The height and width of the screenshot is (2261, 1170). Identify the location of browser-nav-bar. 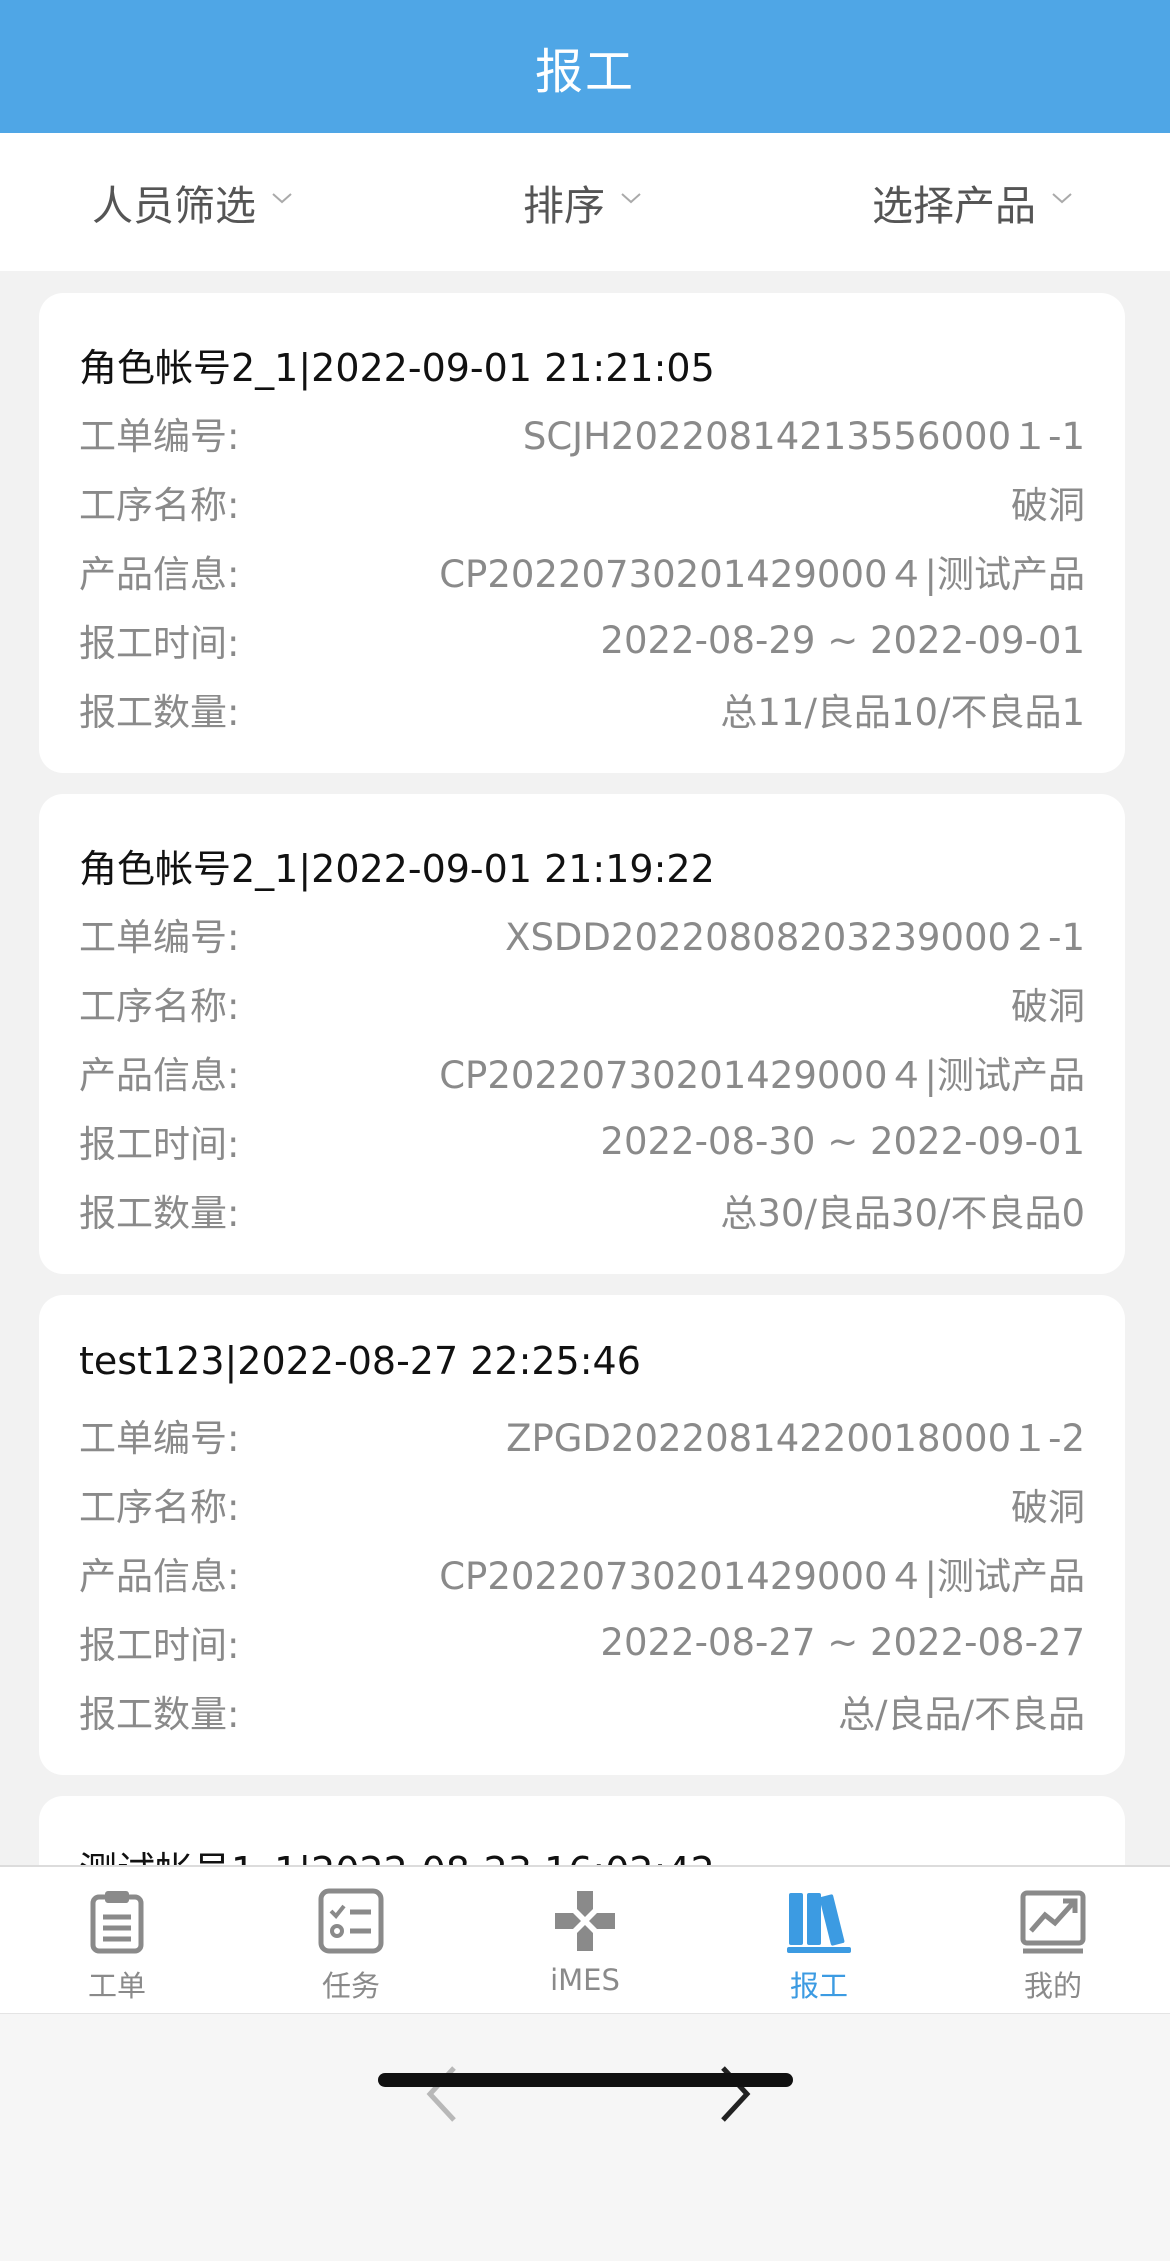
(585, 2137).